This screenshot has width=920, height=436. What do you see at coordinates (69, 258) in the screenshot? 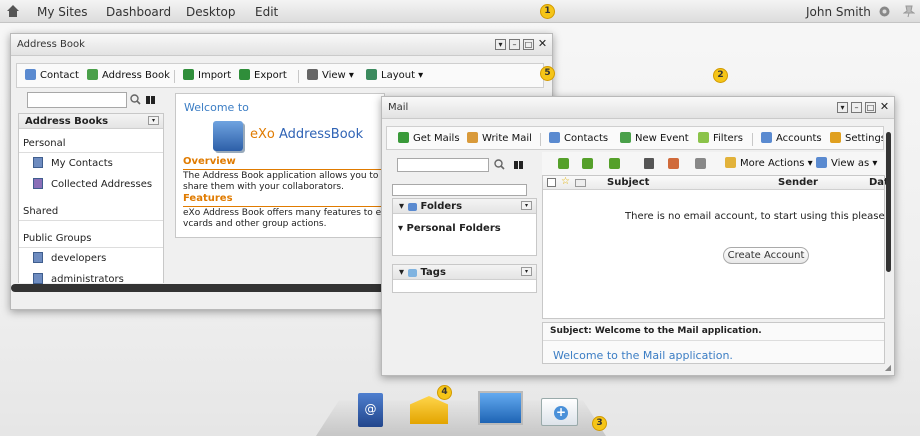
I see `list-item: developers` at bounding box center [69, 258].